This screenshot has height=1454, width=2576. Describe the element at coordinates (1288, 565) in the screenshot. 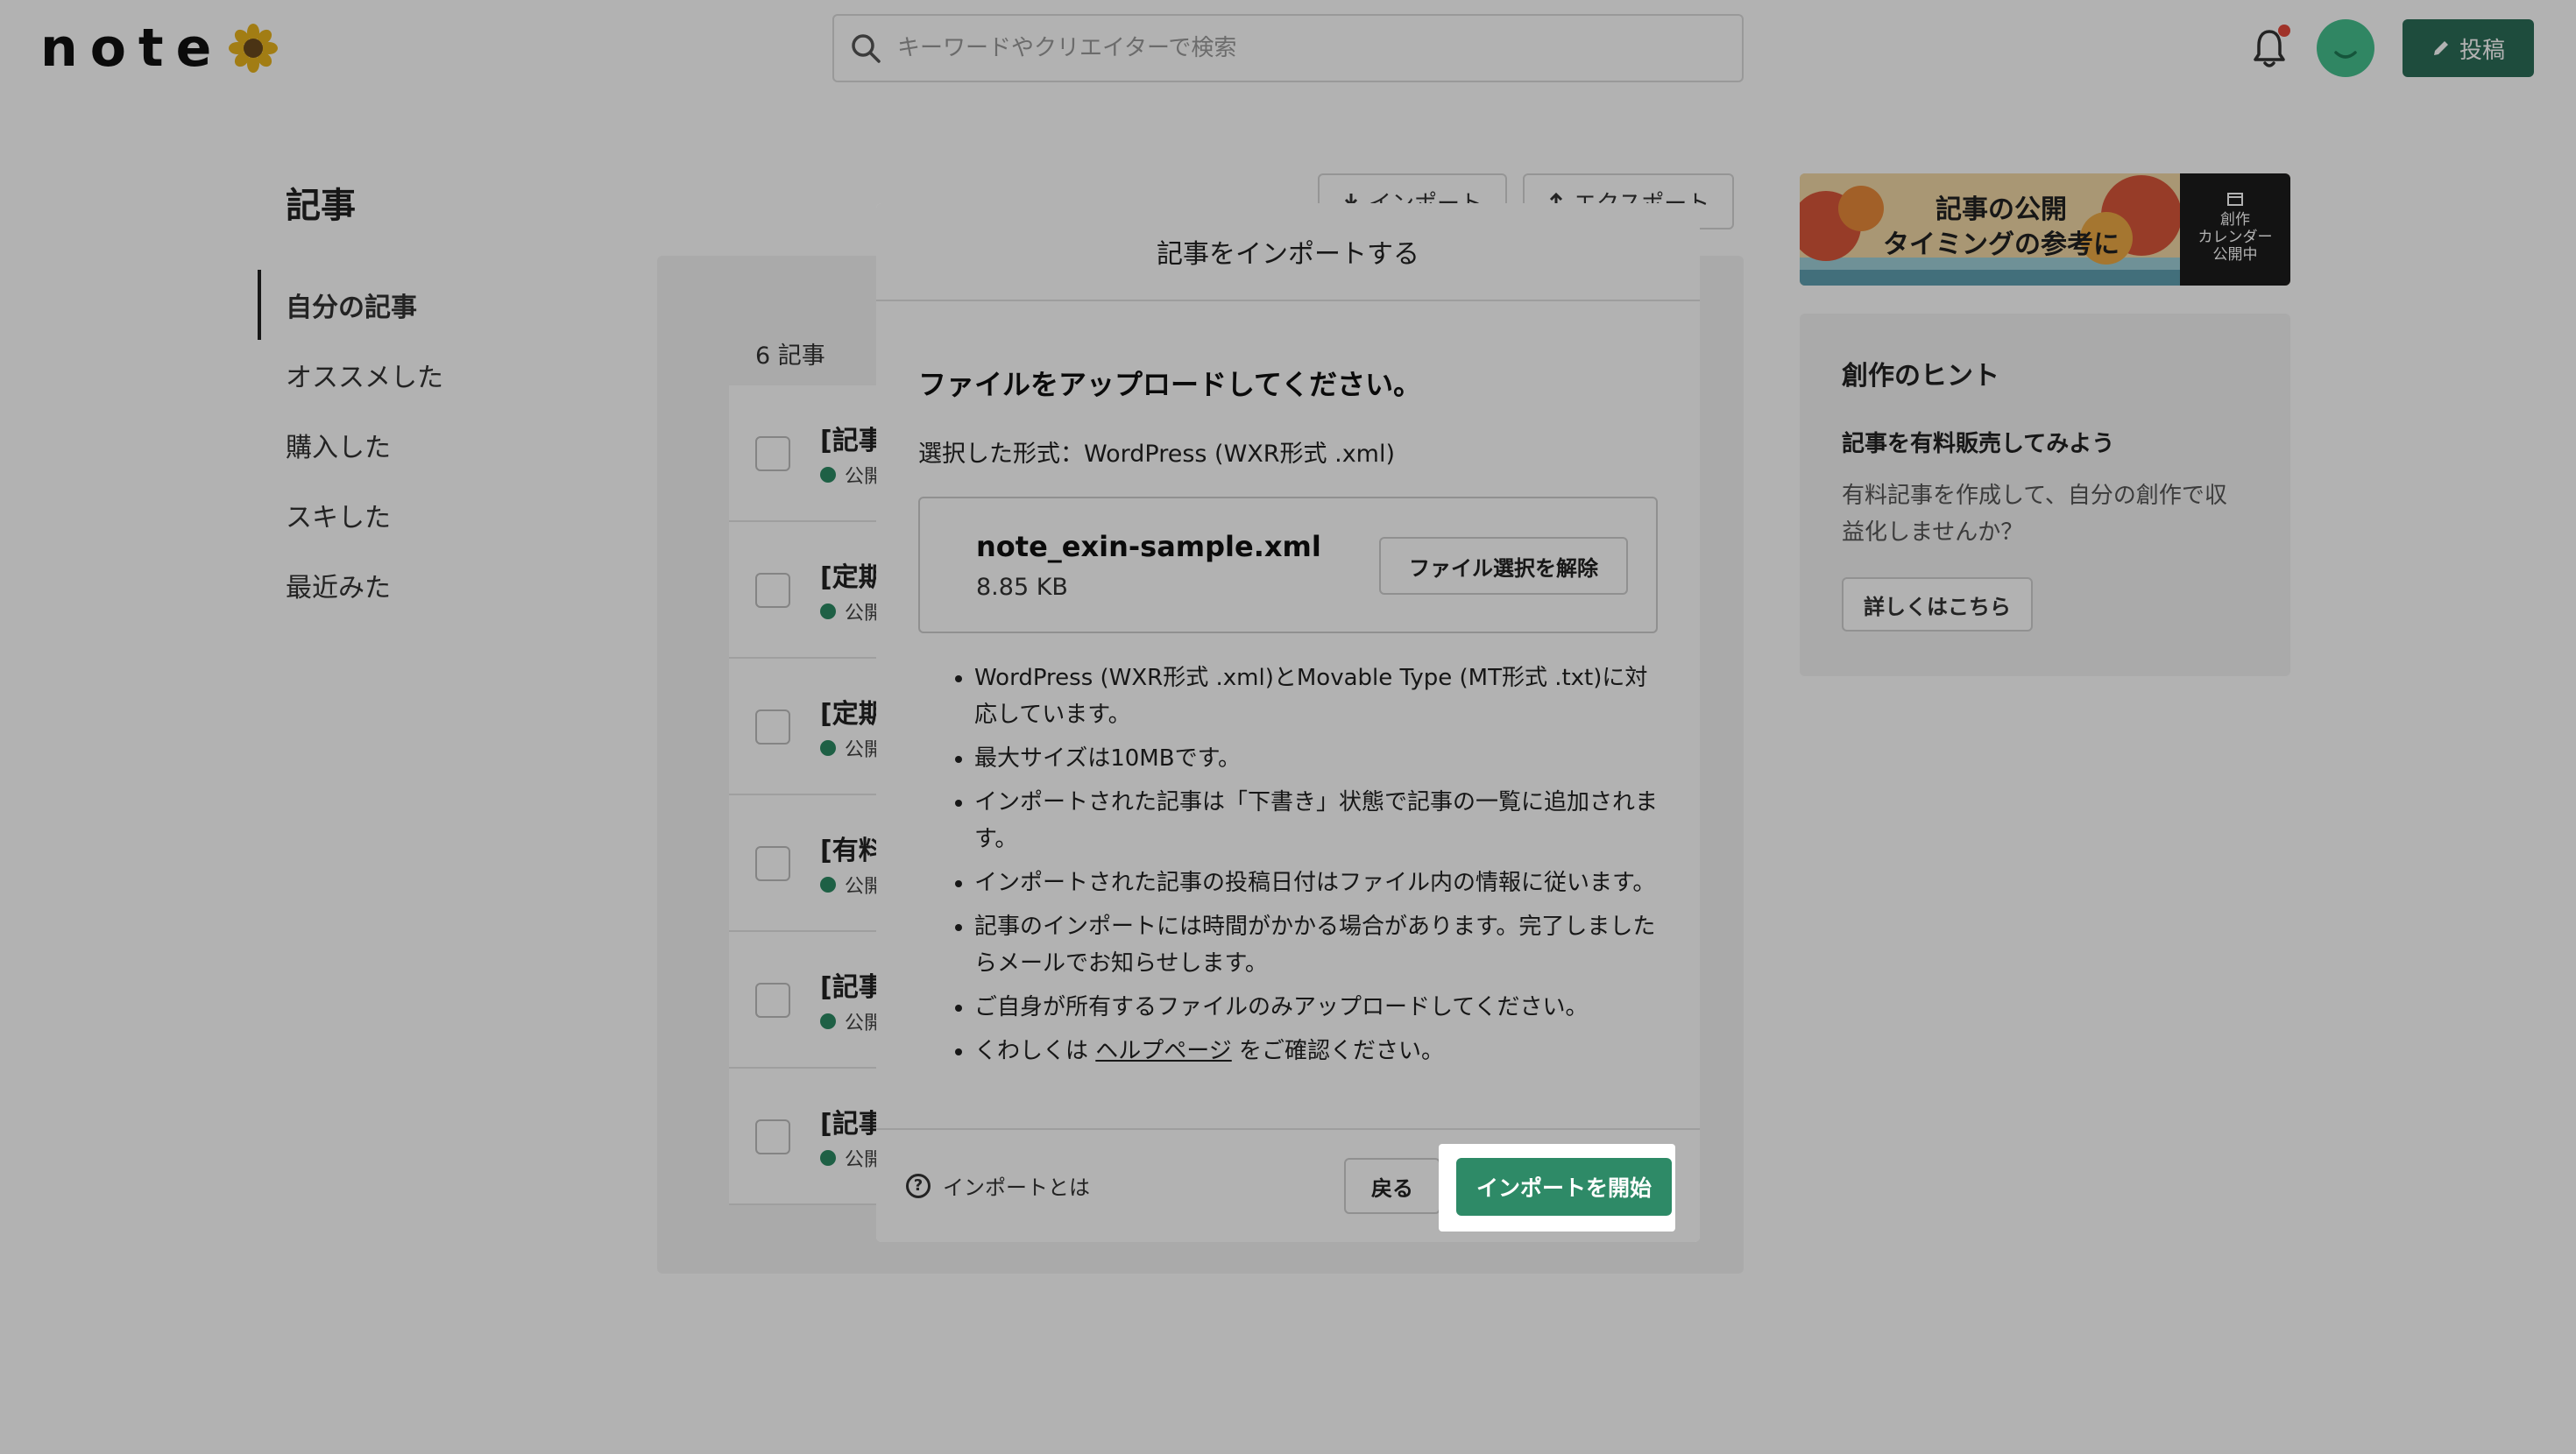

I see `selected-file-box: note_exin-sample.xml 8.85 KB ファイル選択を解除` at that location.